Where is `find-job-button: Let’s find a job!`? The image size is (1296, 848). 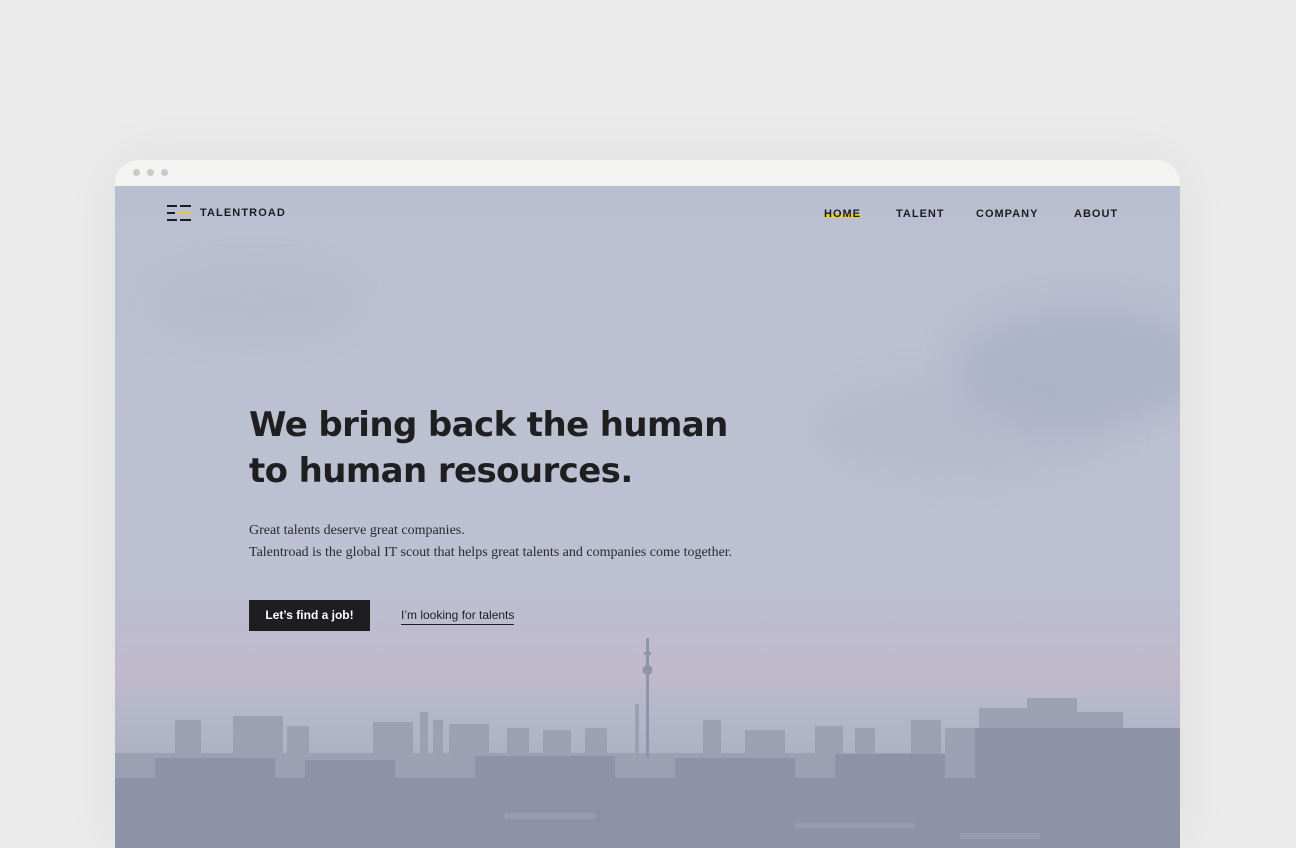
find-job-button: Let’s find a job! is located at coordinates (309, 615).